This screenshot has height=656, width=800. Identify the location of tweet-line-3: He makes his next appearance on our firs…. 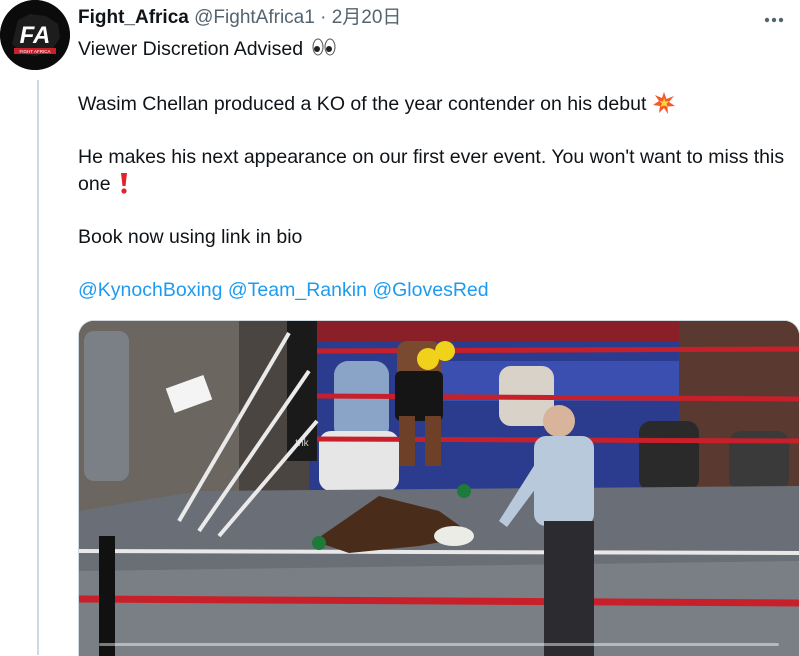
(435, 170).